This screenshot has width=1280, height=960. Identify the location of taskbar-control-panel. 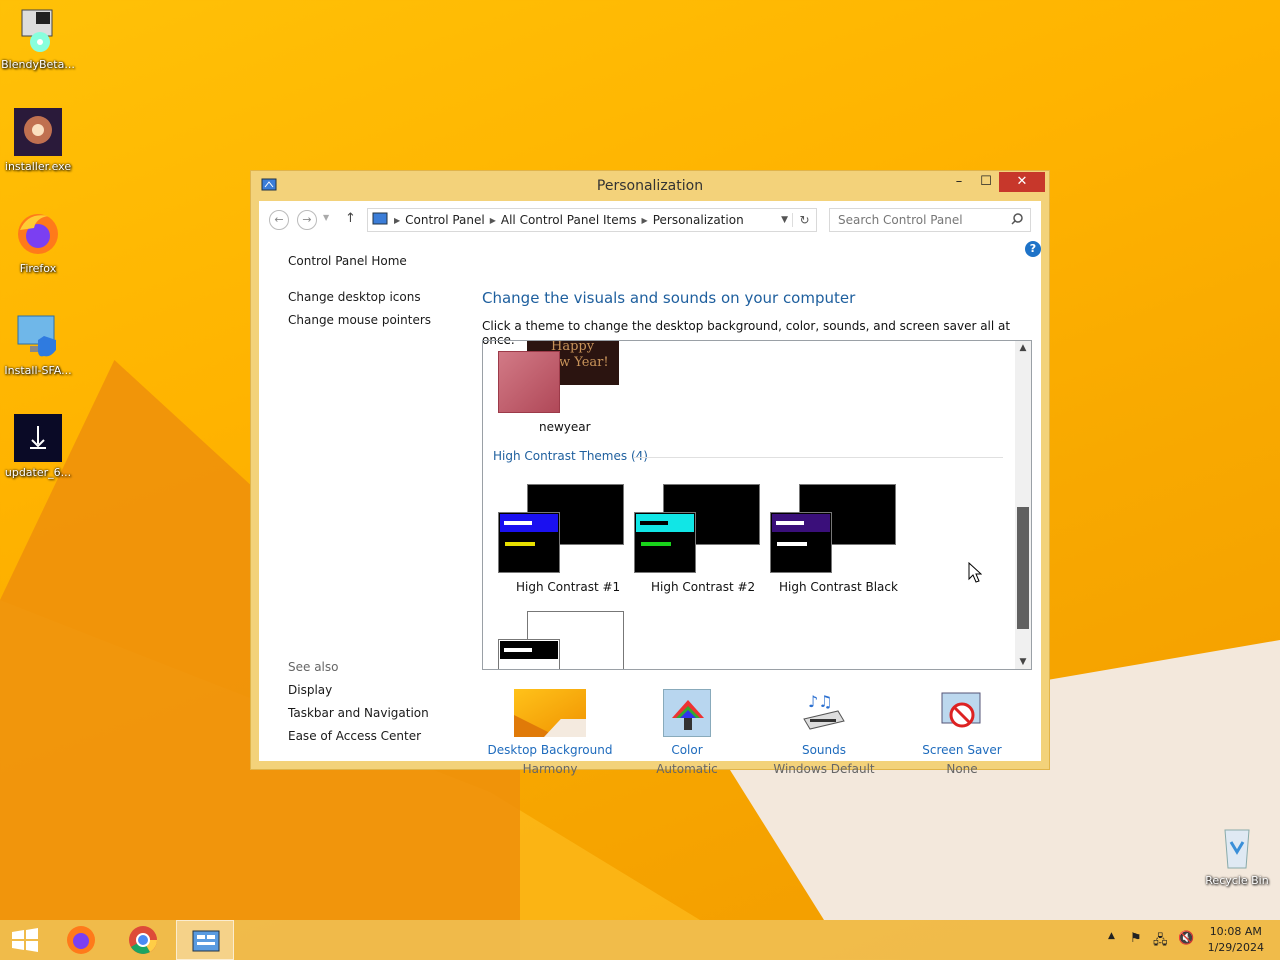
(205, 940).